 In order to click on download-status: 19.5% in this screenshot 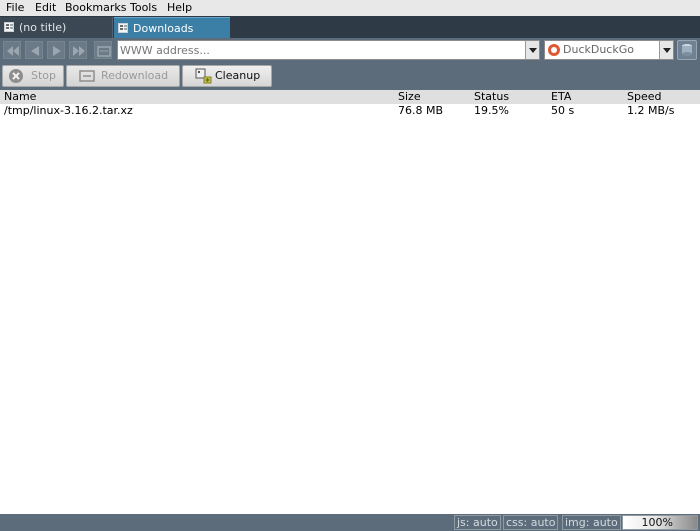, I will do `click(491, 110)`.